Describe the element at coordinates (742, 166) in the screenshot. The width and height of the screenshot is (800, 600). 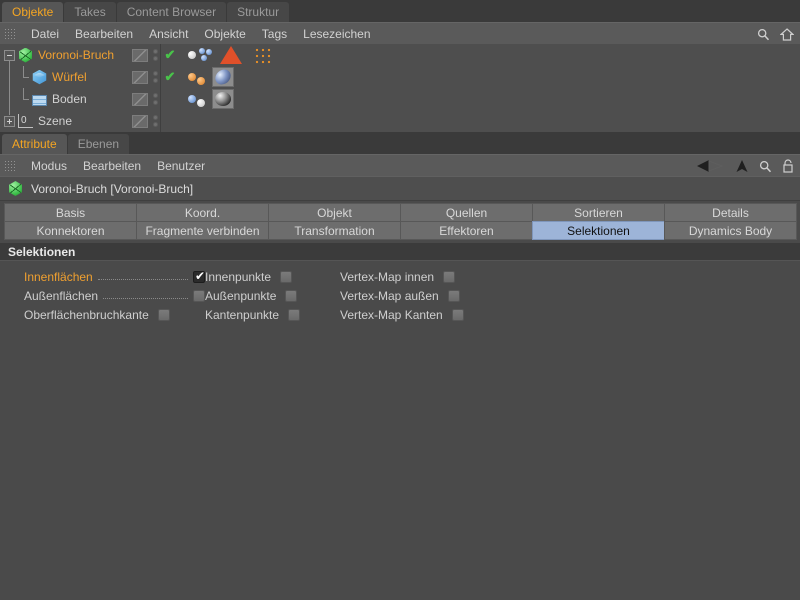
I see `forward-arrow-icon` at that location.